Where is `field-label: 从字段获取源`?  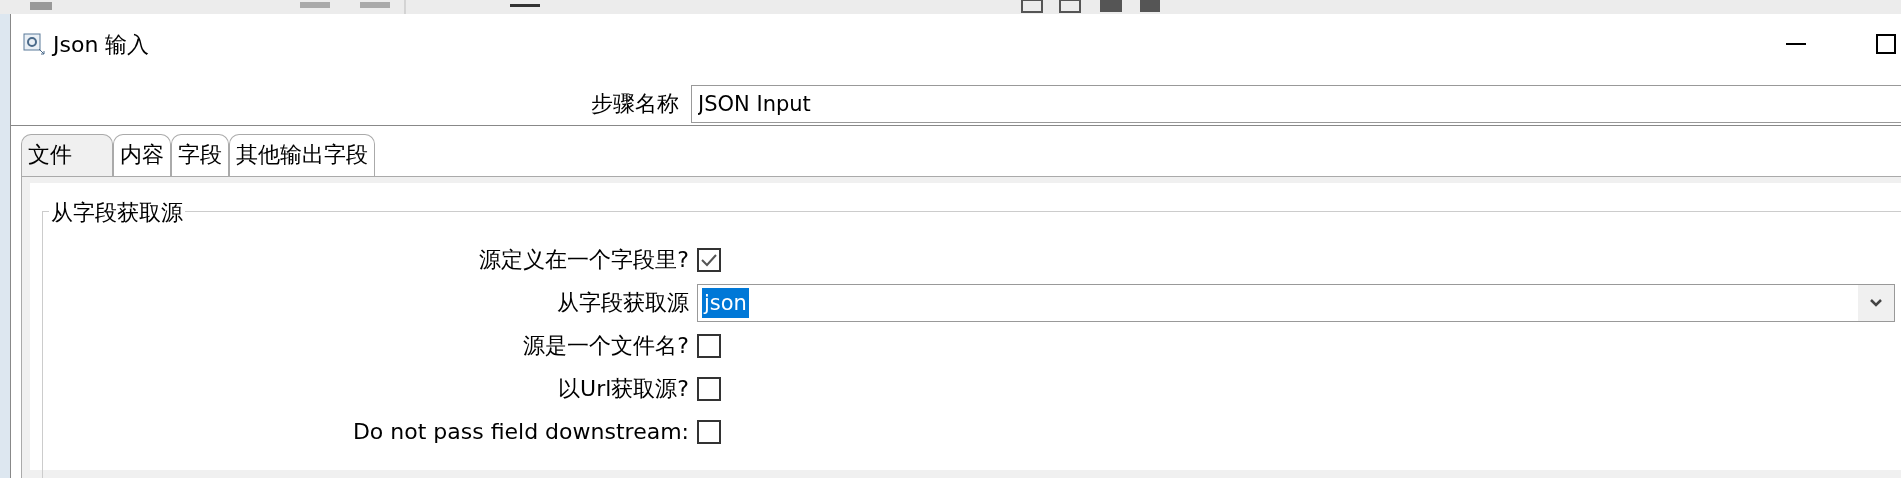
field-label: 从字段获取源 is located at coordinates (623, 303).